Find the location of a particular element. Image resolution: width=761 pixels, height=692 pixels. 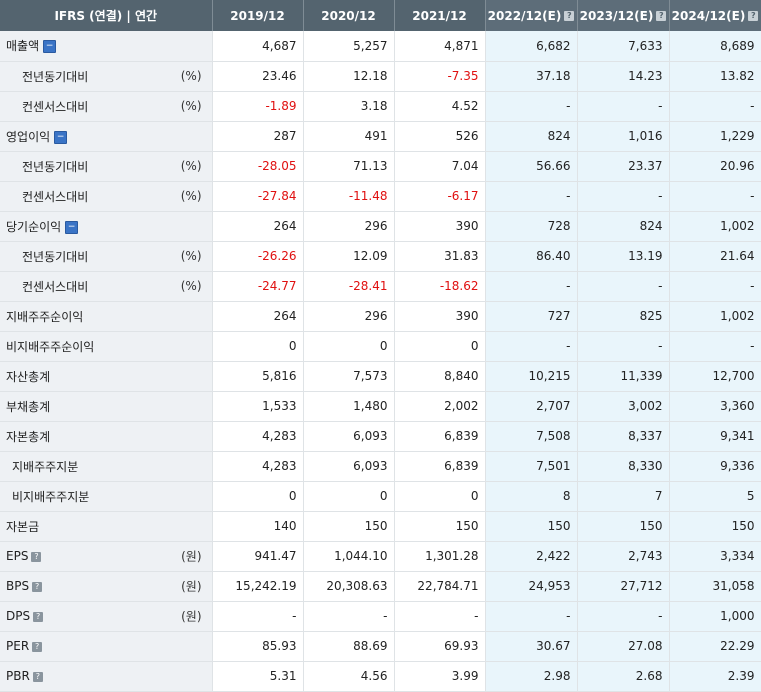

value-cell: 69.93 is located at coordinates (440, 646).